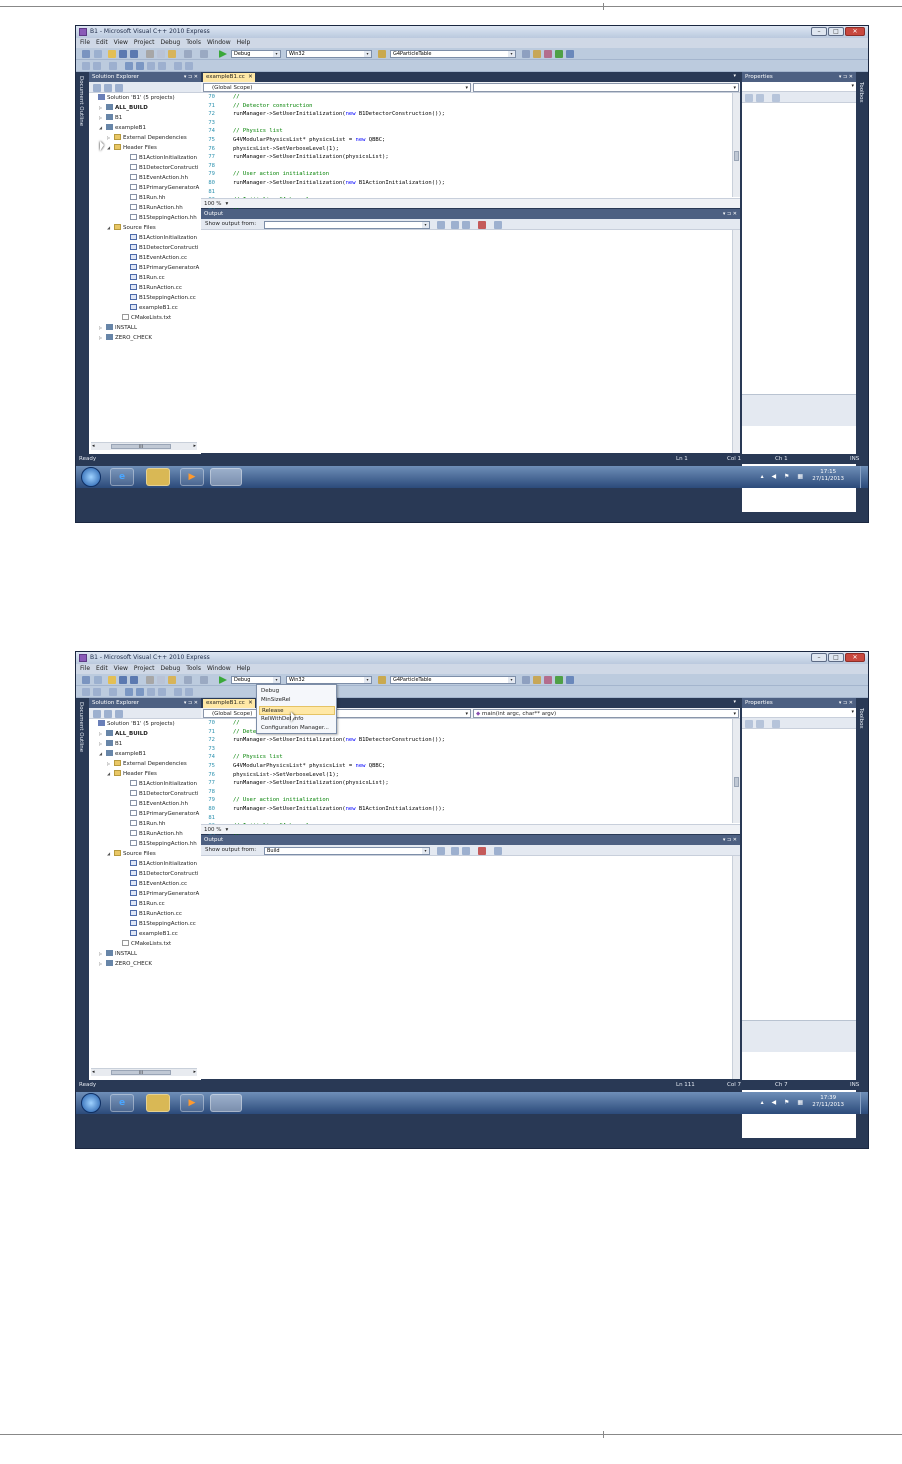 The height and width of the screenshot is (1464, 902). Describe the element at coordinates (153, 208) in the screenshot. I see `tree-item: B1RunAction.hh` at that location.